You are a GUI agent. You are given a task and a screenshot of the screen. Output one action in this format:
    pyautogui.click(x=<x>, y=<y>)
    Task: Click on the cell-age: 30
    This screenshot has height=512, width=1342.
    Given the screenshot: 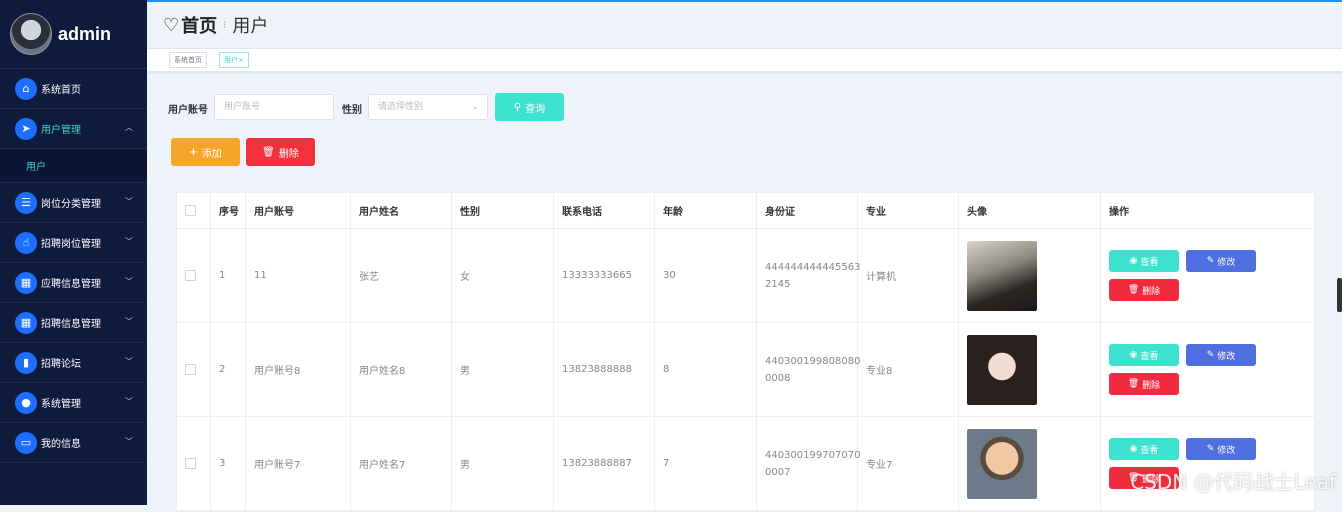 What is the action you would take?
    pyautogui.click(x=706, y=275)
    